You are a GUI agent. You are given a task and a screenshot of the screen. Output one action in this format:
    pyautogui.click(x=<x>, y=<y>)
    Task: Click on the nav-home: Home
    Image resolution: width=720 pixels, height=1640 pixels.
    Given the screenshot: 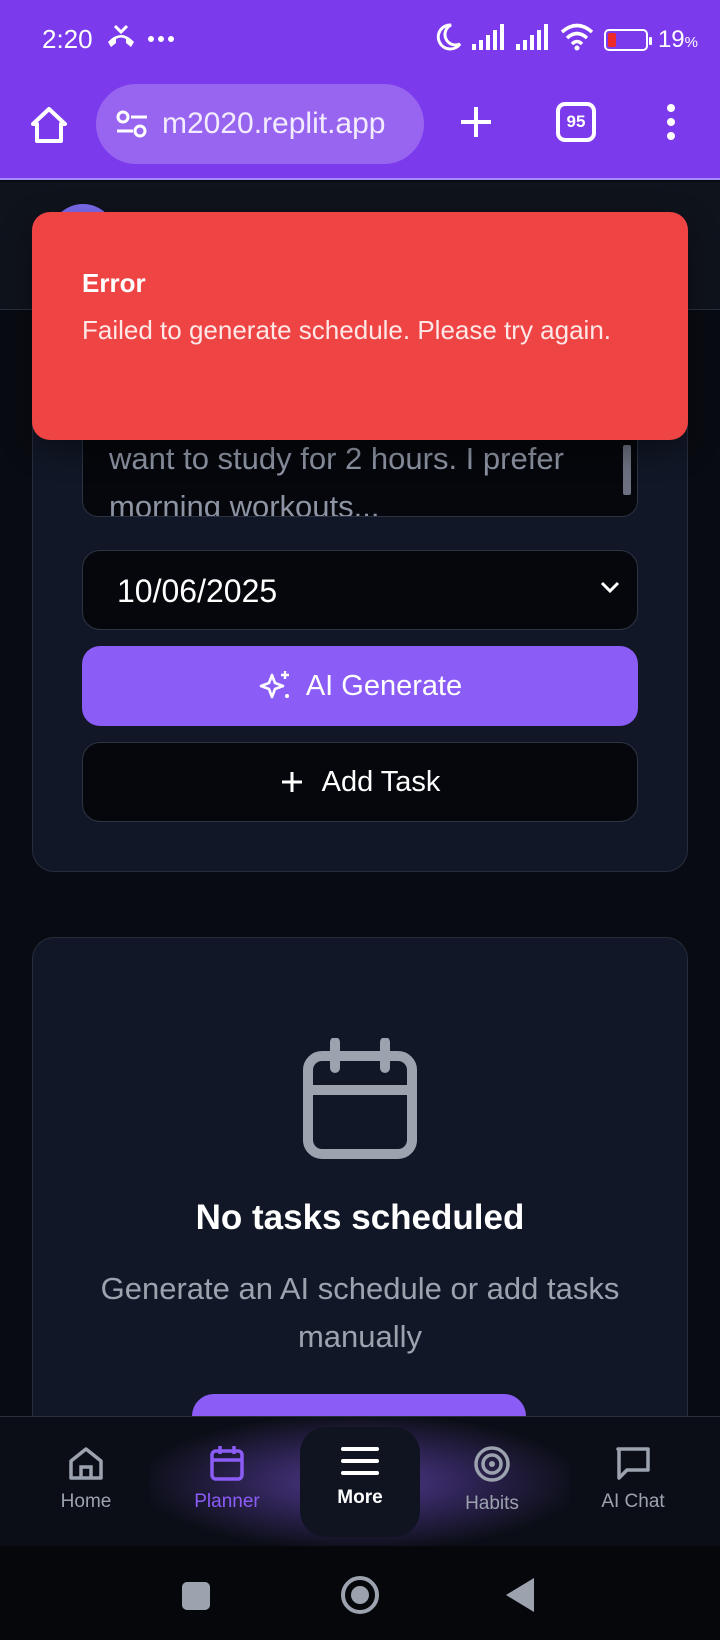 What is the action you would take?
    pyautogui.click(x=86, y=1479)
    